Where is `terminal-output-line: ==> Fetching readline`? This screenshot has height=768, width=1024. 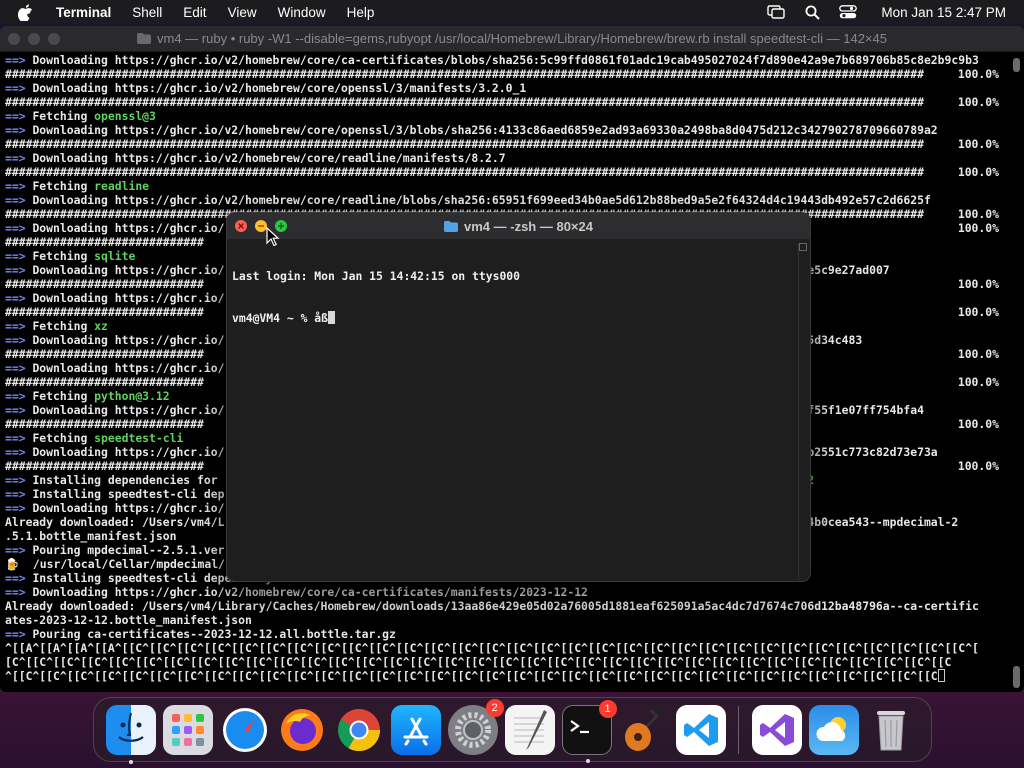
terminal-output-line: ==> Fetching readline is located at coordinates (514, 186).